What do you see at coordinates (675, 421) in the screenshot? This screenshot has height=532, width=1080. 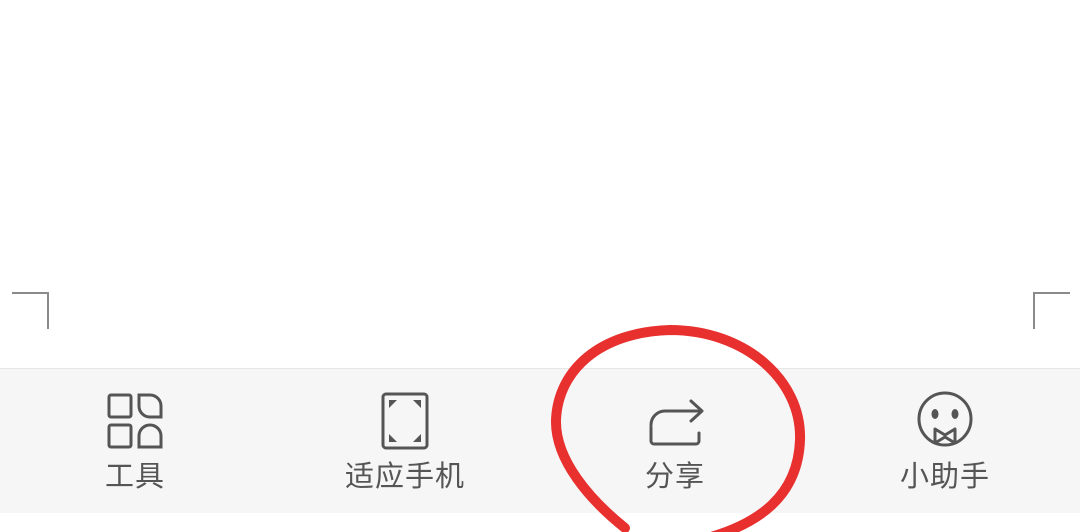 I see `share-arrow-icon` at bounding box center [675, 421].